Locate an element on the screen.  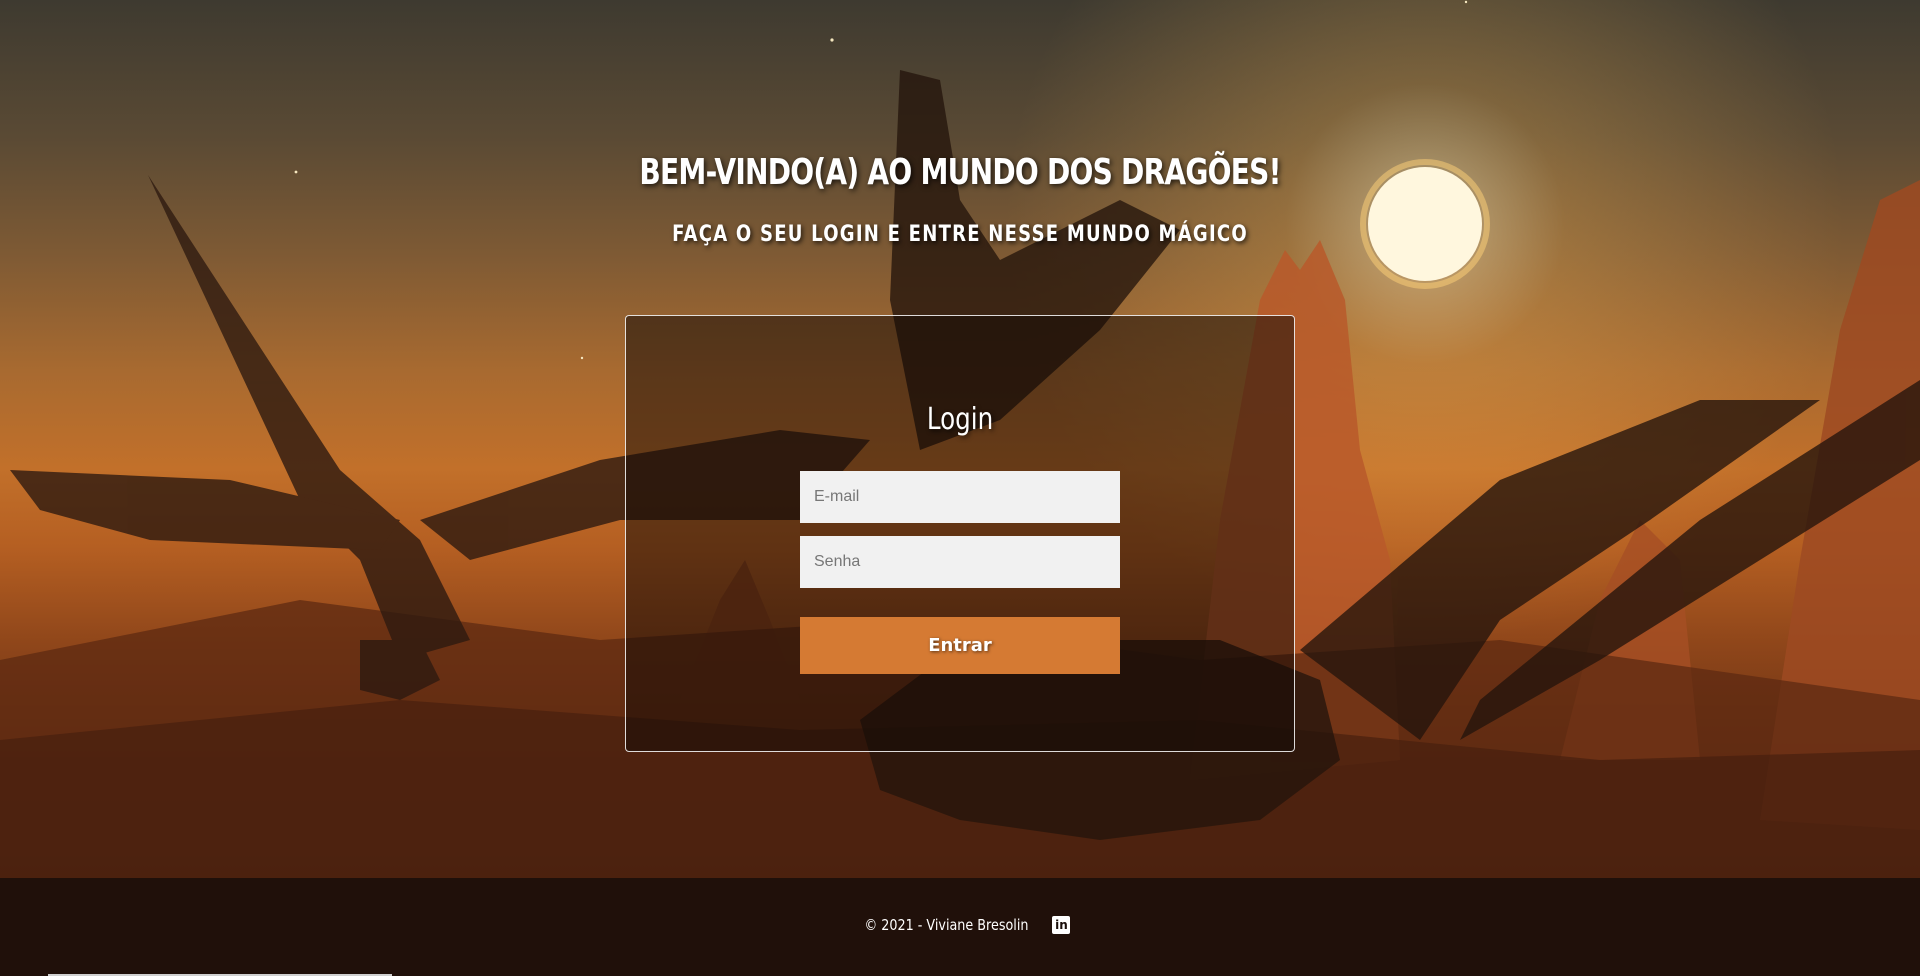
footer: © 2021 - Viviane Bresolin in is located at coordinates (960, 927).